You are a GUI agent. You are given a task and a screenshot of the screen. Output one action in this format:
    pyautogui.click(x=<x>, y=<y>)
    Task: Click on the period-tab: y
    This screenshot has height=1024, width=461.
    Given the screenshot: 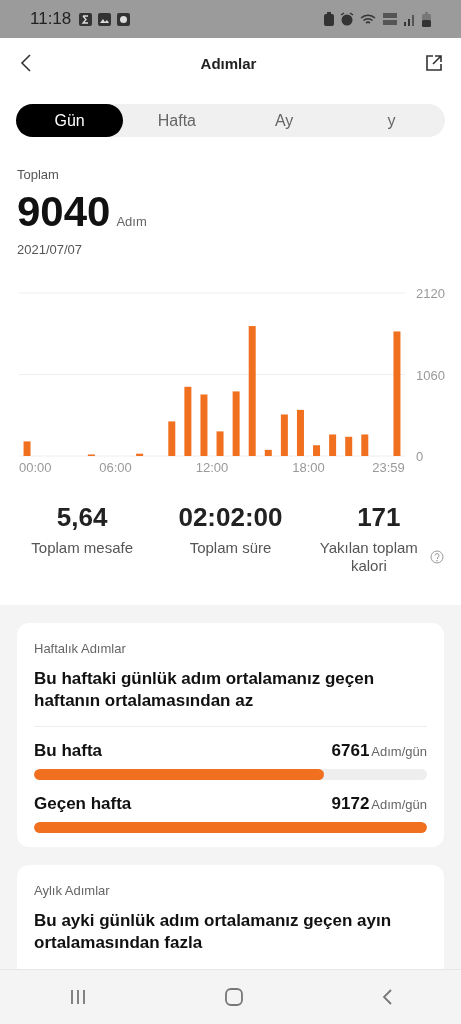 What is the action you would take?
    pyautogui.click(x=391, y=120)
    